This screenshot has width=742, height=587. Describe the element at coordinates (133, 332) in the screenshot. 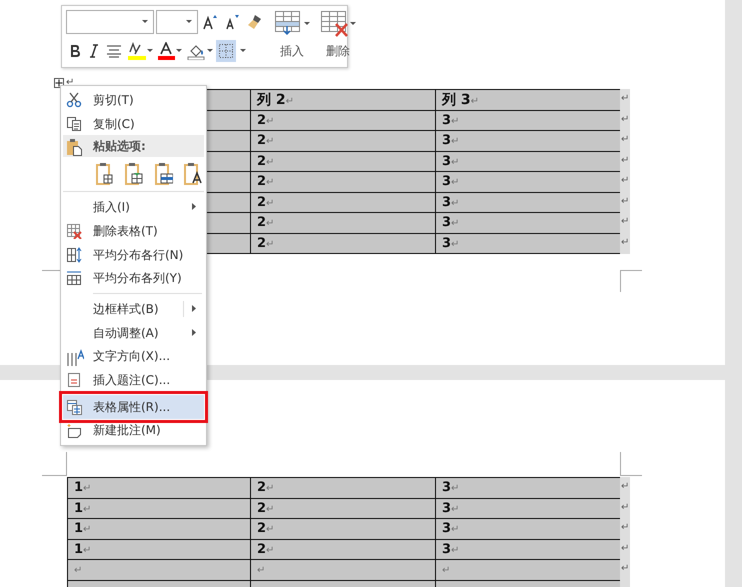

I see `menu-item: 自动调整(A)` at that location.